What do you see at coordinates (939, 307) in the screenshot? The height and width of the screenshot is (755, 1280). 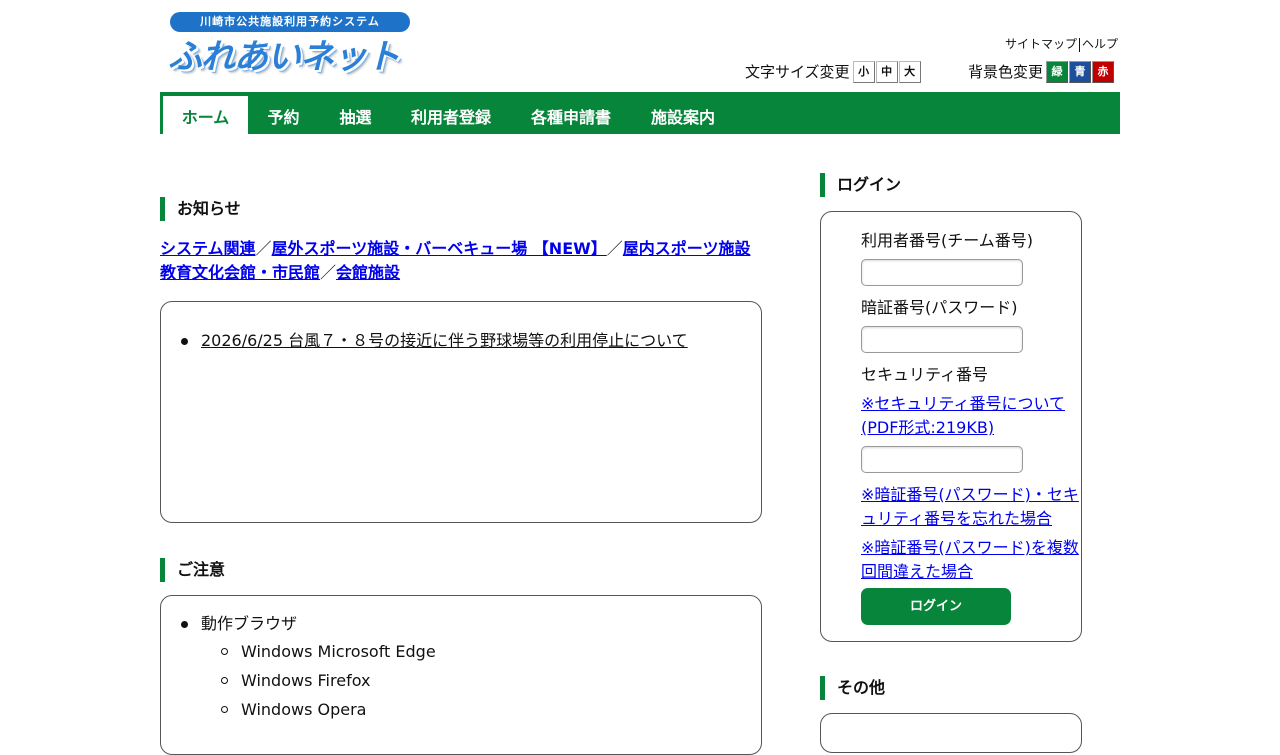 I see `password-label: 暗証番号(パスワード)` at bounding box center [939, 307].